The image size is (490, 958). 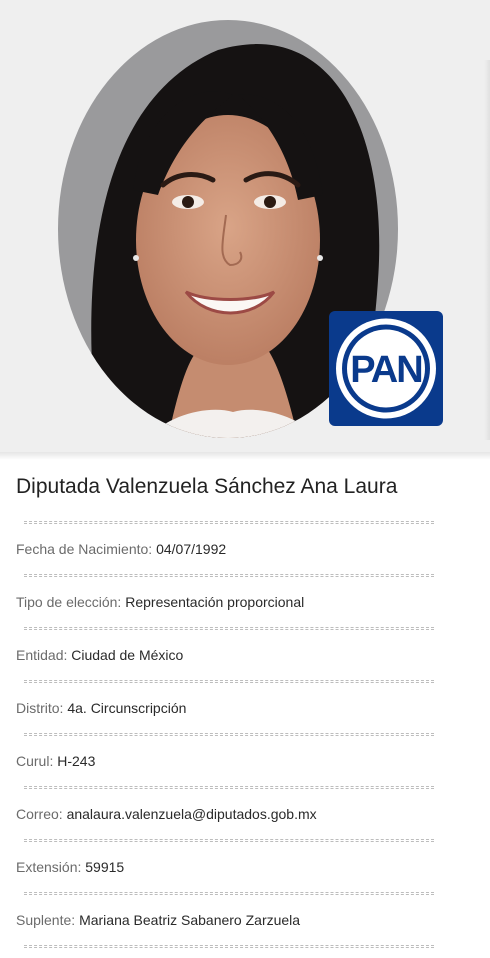 I want to click on field-label: Distrito:, so click(x=40, y=708).